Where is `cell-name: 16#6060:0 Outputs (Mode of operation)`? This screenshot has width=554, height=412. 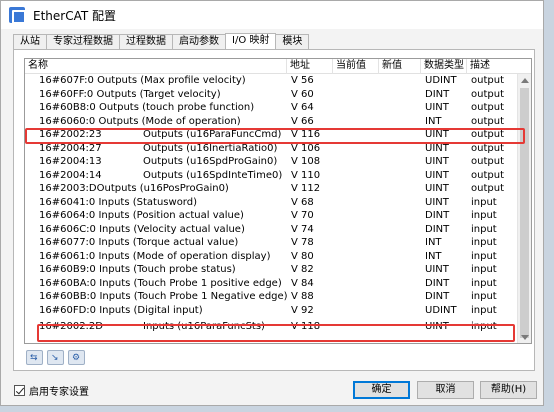
cell-name: 16#6060:0 Outputs (Mode of operation) is located at coordinates (140, 121).